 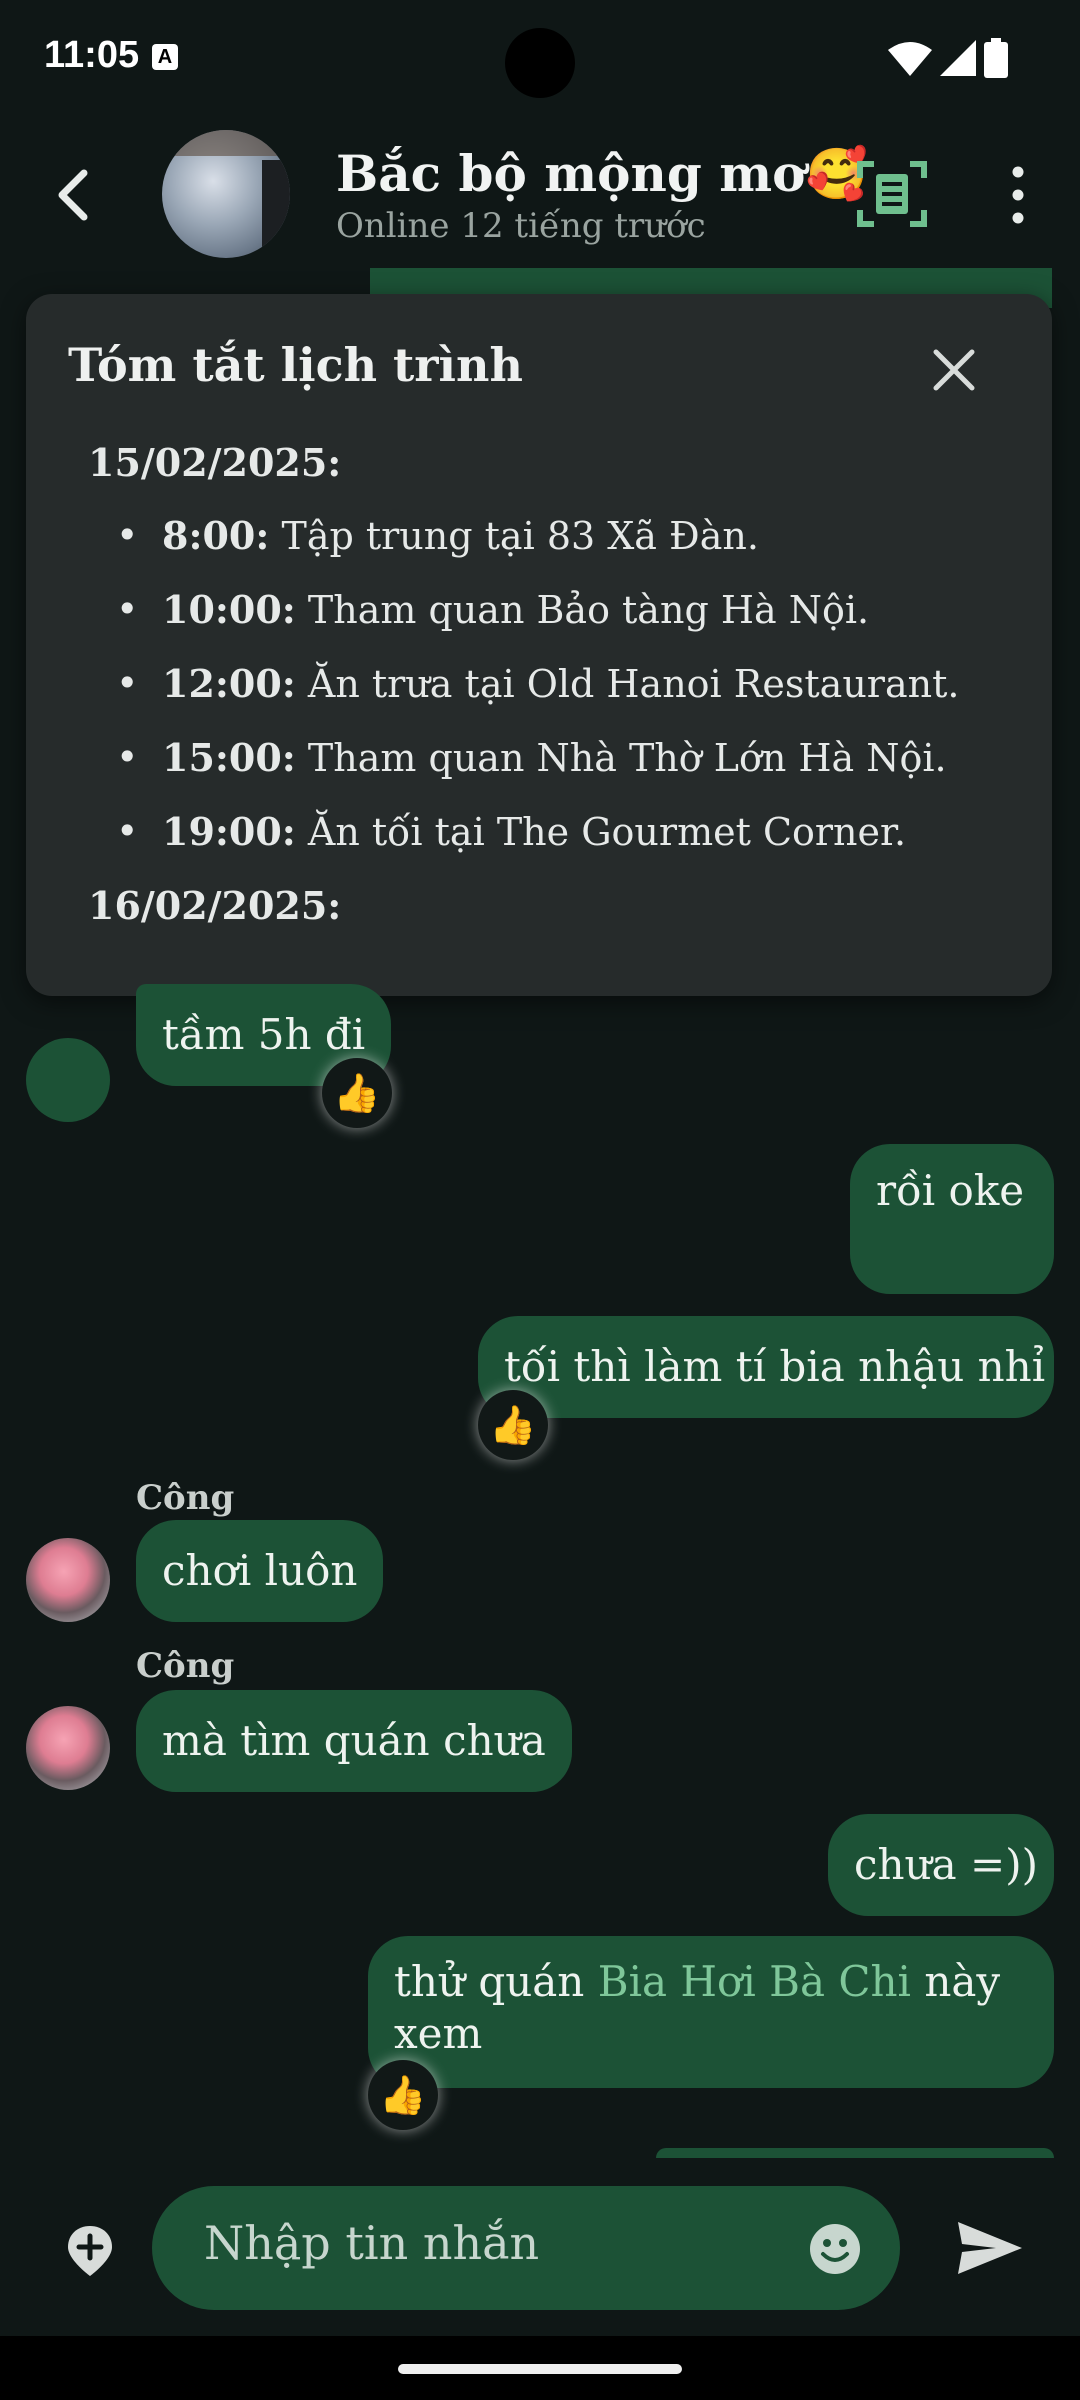 What do you see at coordinates (835, 2249) in the screenshot?
I see `emoji-icon` at bounding box center [835, 2249].